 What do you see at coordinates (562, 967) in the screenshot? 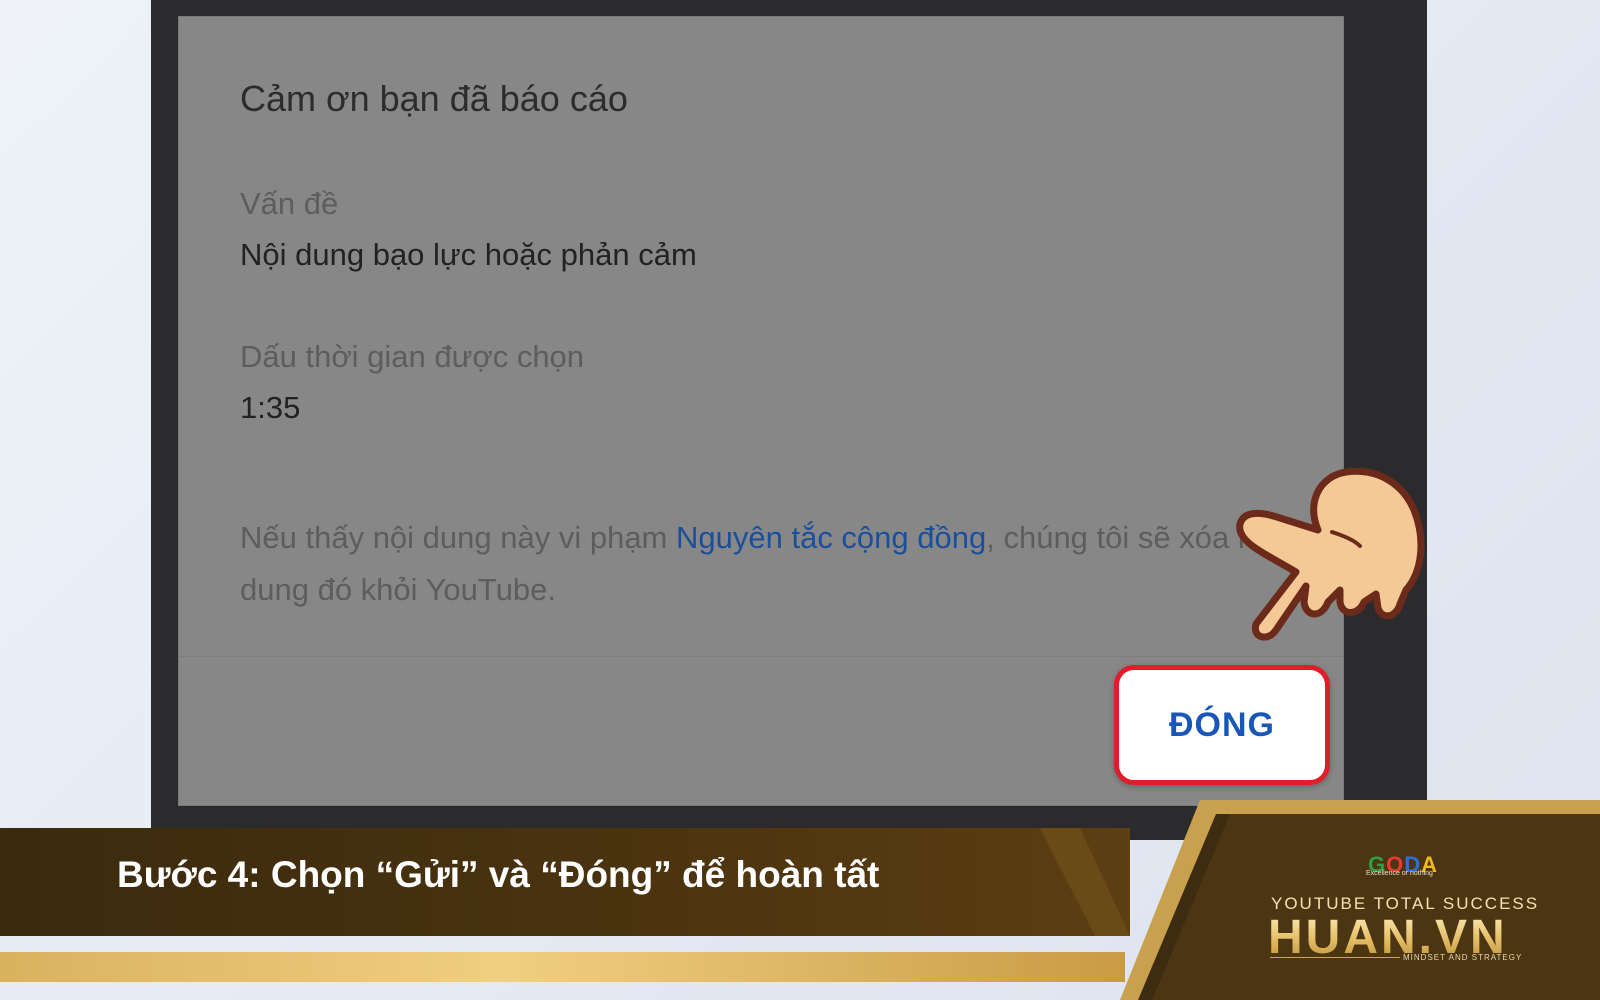
I see `banner-gold-stripe` at bounding box center [562, 967].